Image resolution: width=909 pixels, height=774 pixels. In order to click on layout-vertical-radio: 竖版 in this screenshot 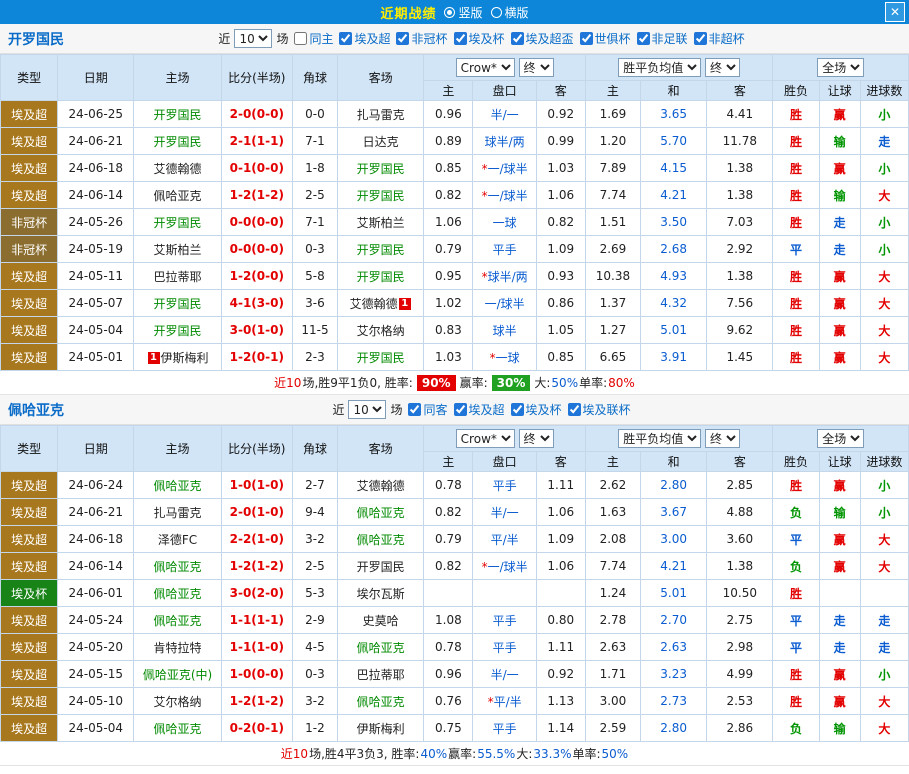, I will do `click(463, 12)`.